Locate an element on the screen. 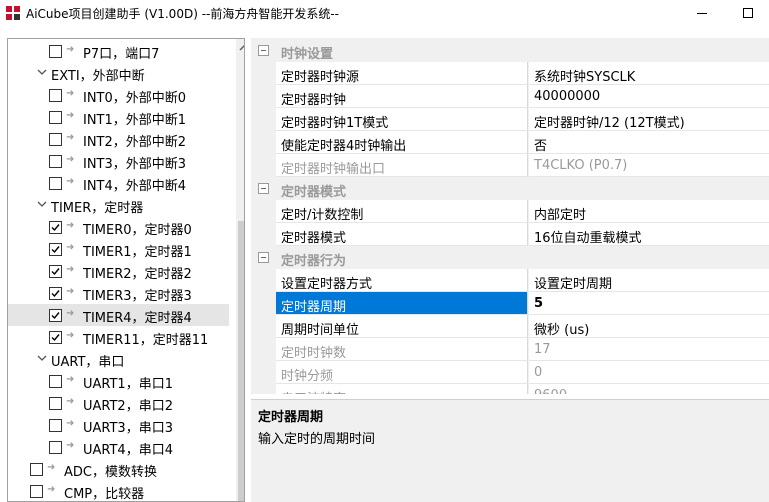 This screenshot has height=502, width=769. tree-item: ➜ UART3，串口3 is located at coordinates (118, 425).